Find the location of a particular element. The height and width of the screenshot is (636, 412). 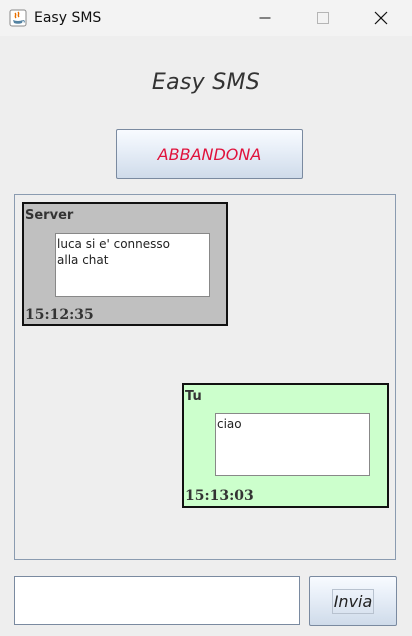

maximize-icon is located at coordinates (323, 18).